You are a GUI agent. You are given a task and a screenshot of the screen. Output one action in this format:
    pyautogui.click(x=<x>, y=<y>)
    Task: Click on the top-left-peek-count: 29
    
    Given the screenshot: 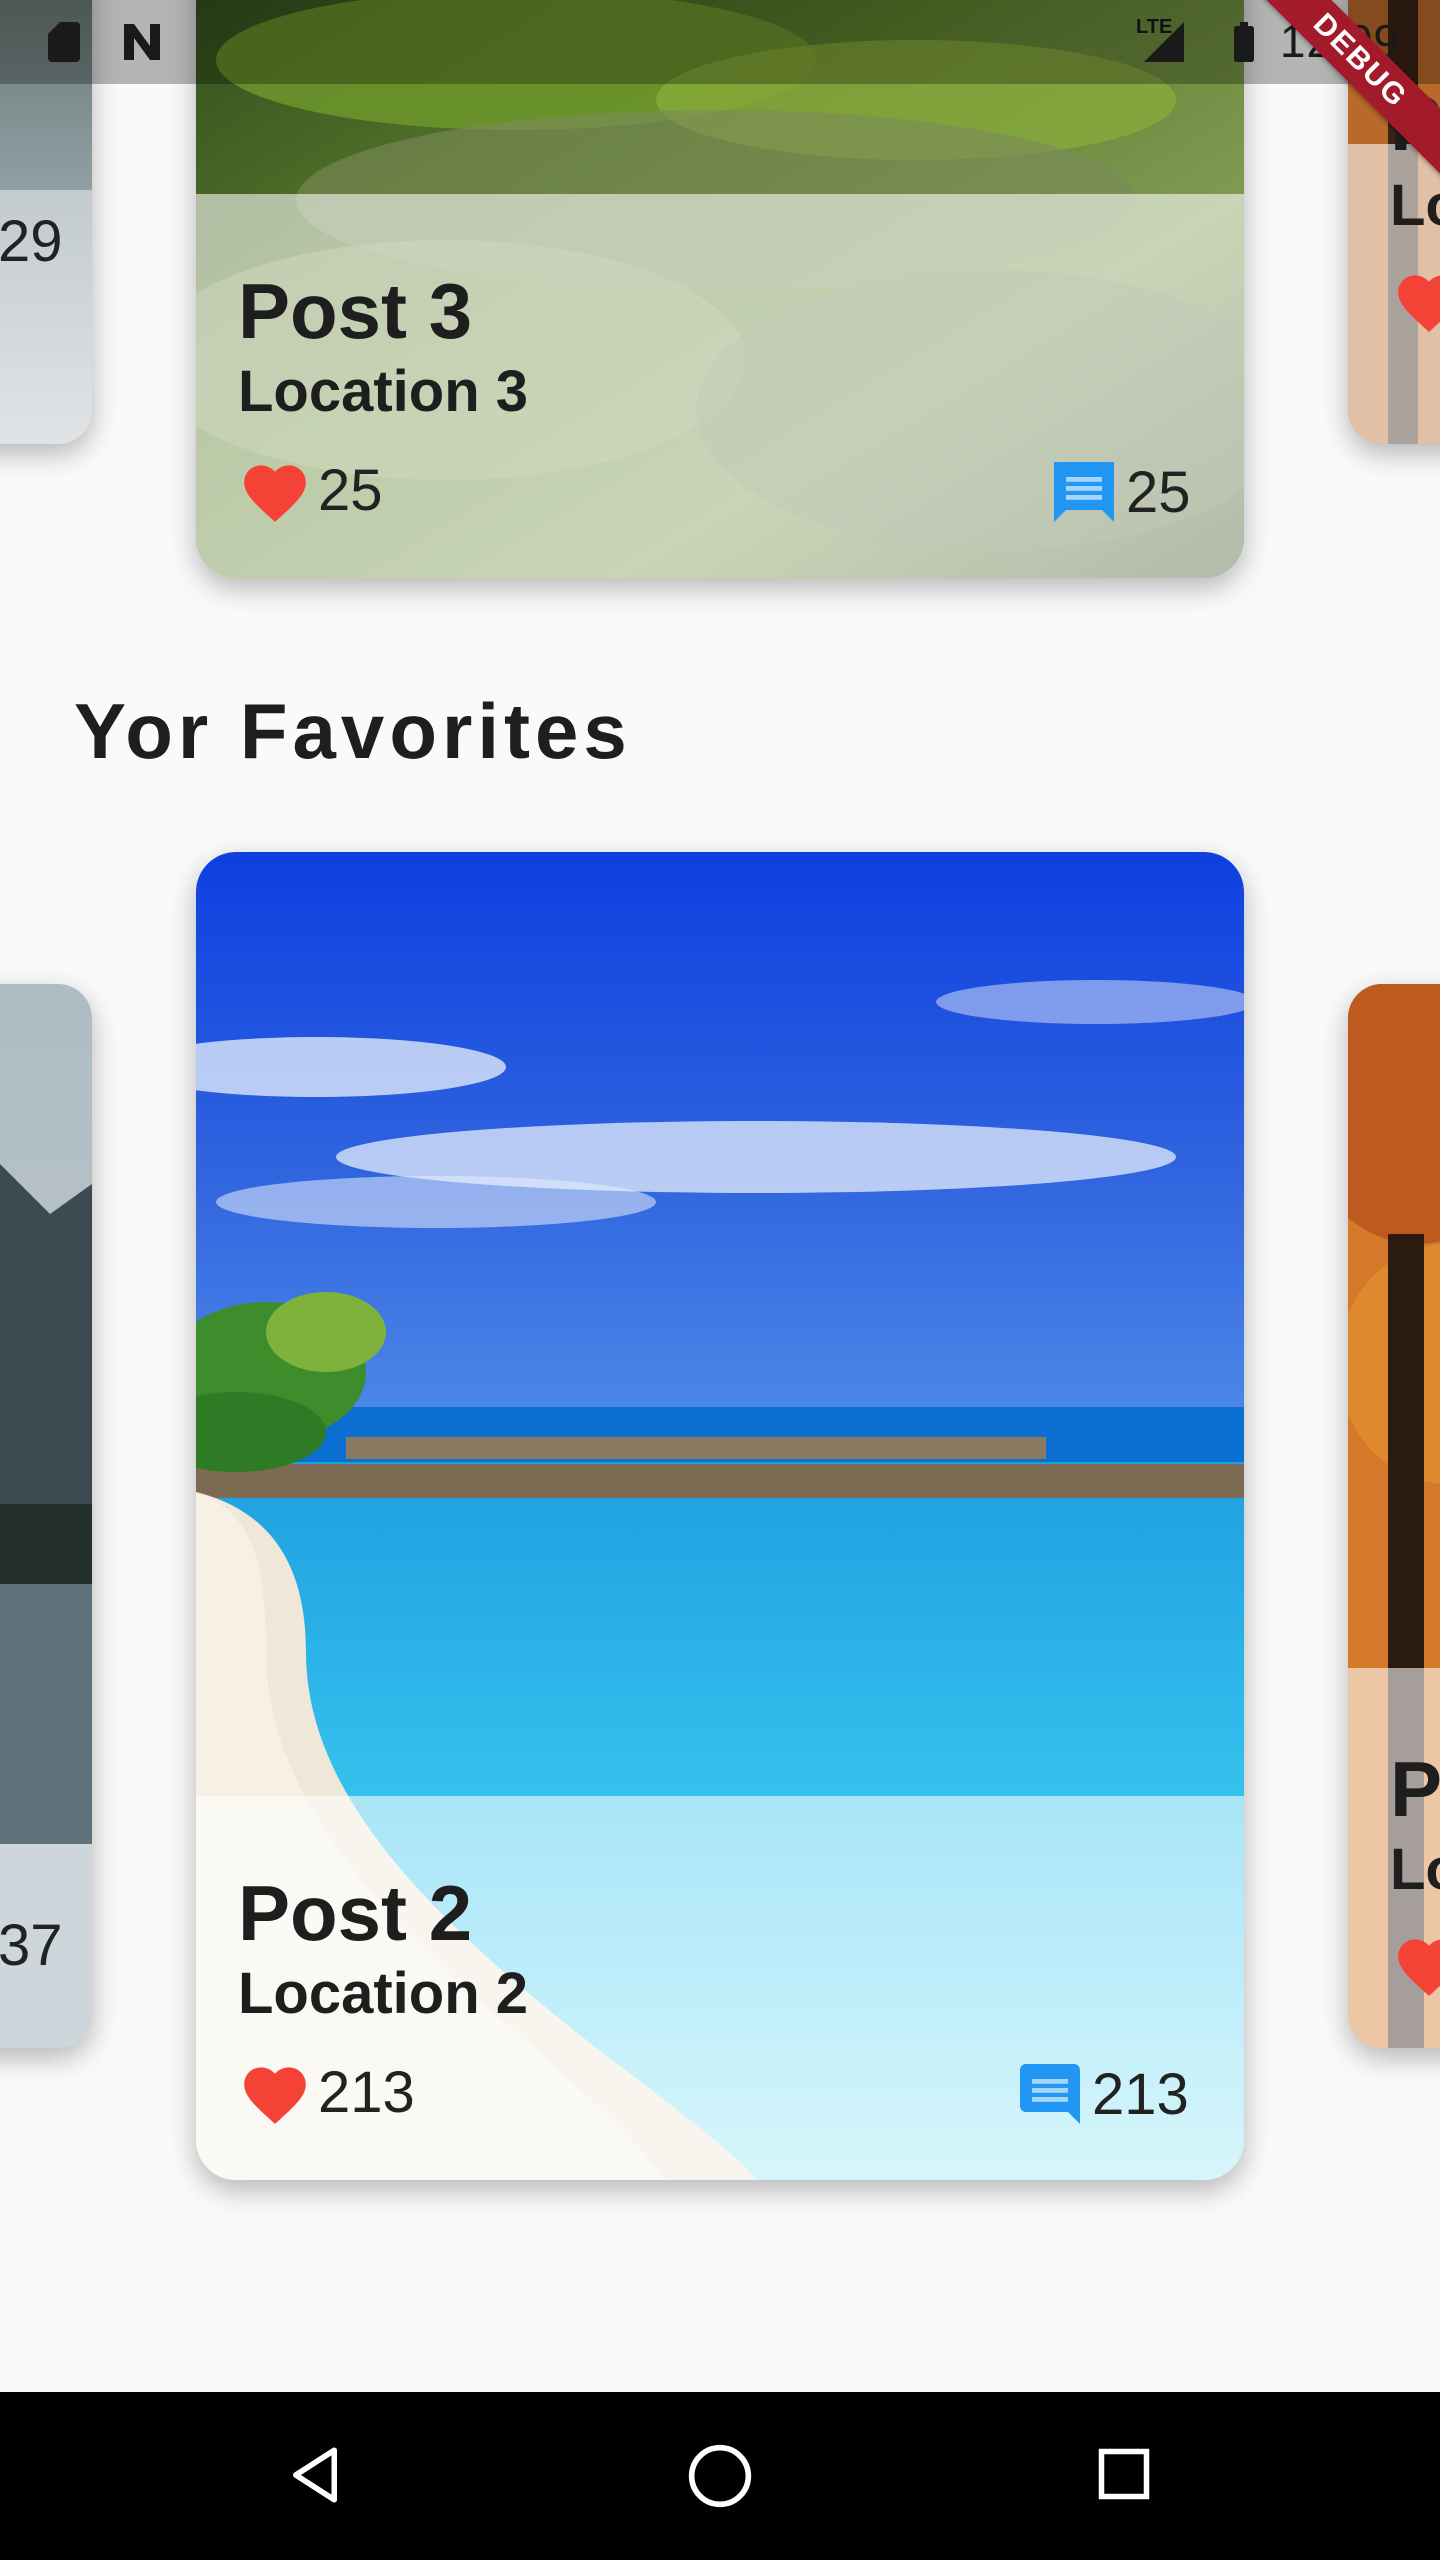 What is the action you would take?
    pyautogui.click(x=31, y=241)
    